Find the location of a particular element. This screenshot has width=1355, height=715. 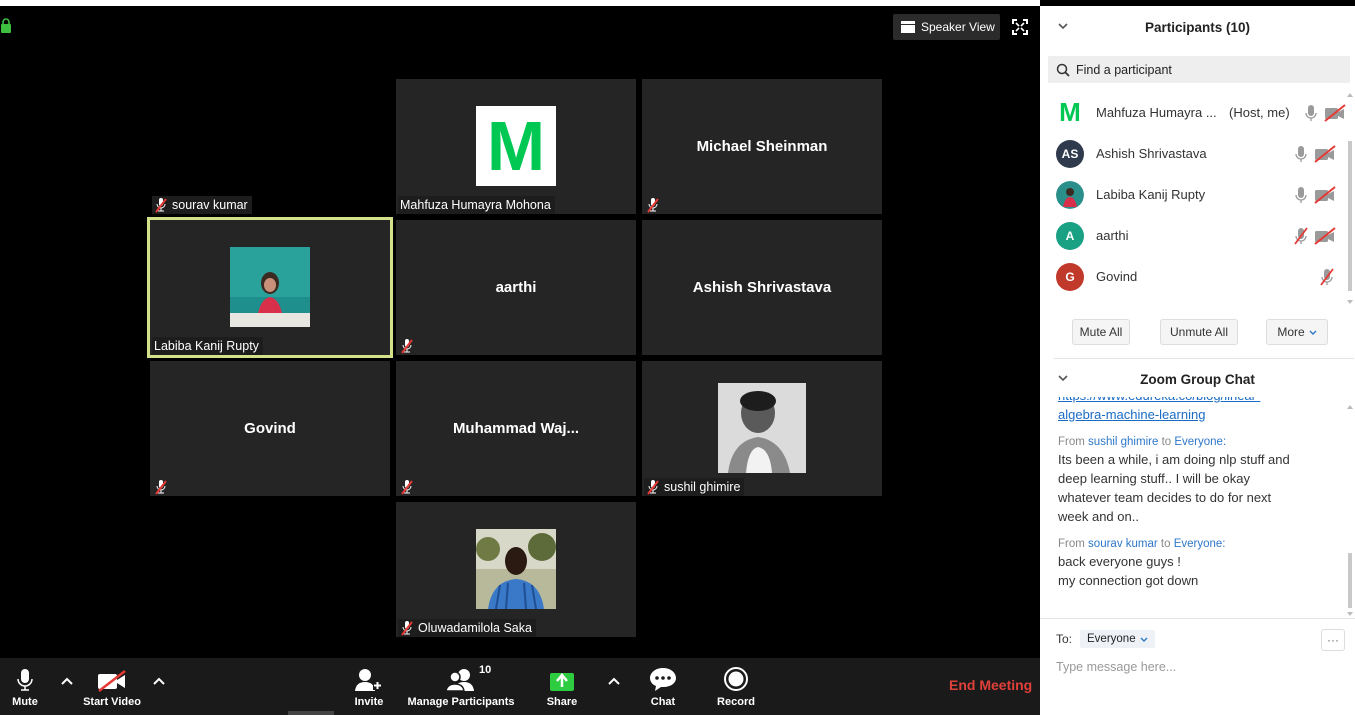

name-tag: Mahfuza Humayra Mohona is located at coordinates (476, 205).